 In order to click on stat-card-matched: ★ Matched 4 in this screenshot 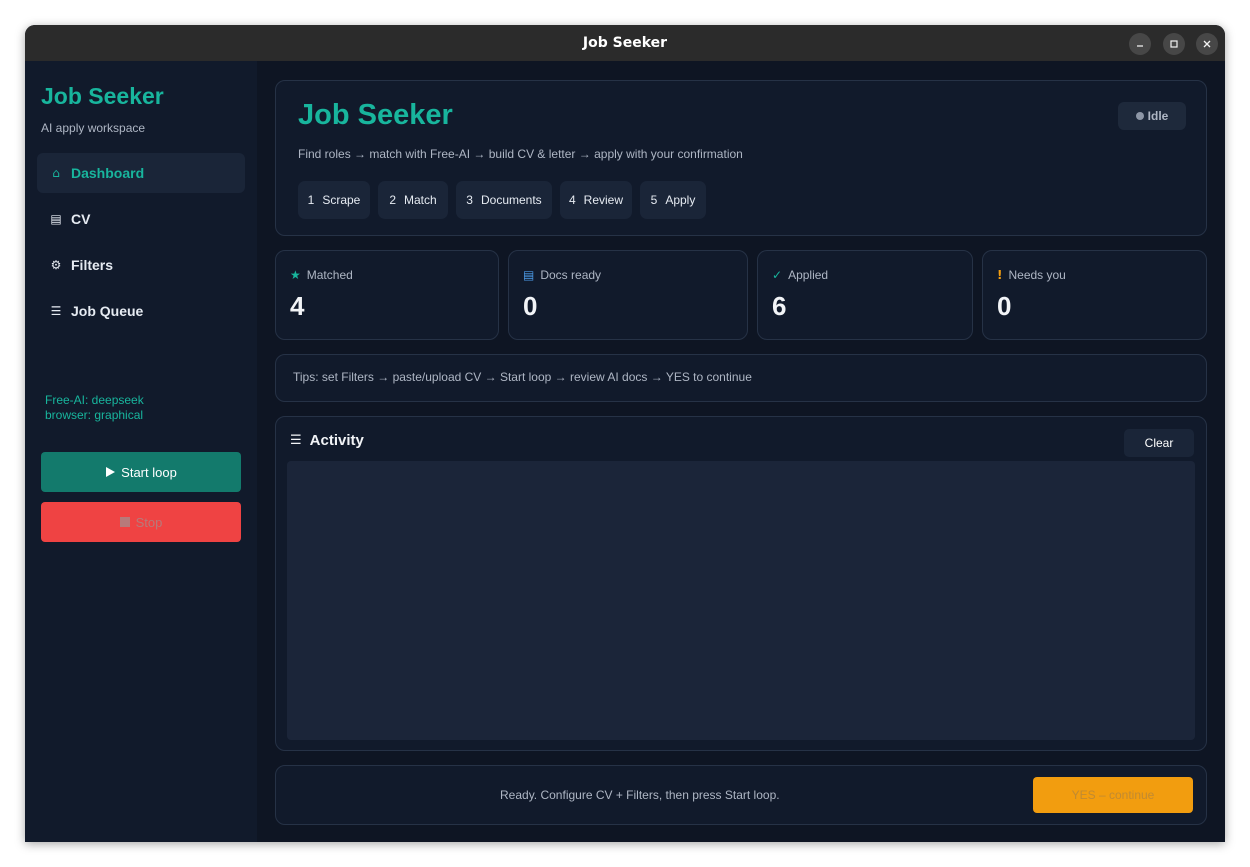, I will do `click(387, 295)`.